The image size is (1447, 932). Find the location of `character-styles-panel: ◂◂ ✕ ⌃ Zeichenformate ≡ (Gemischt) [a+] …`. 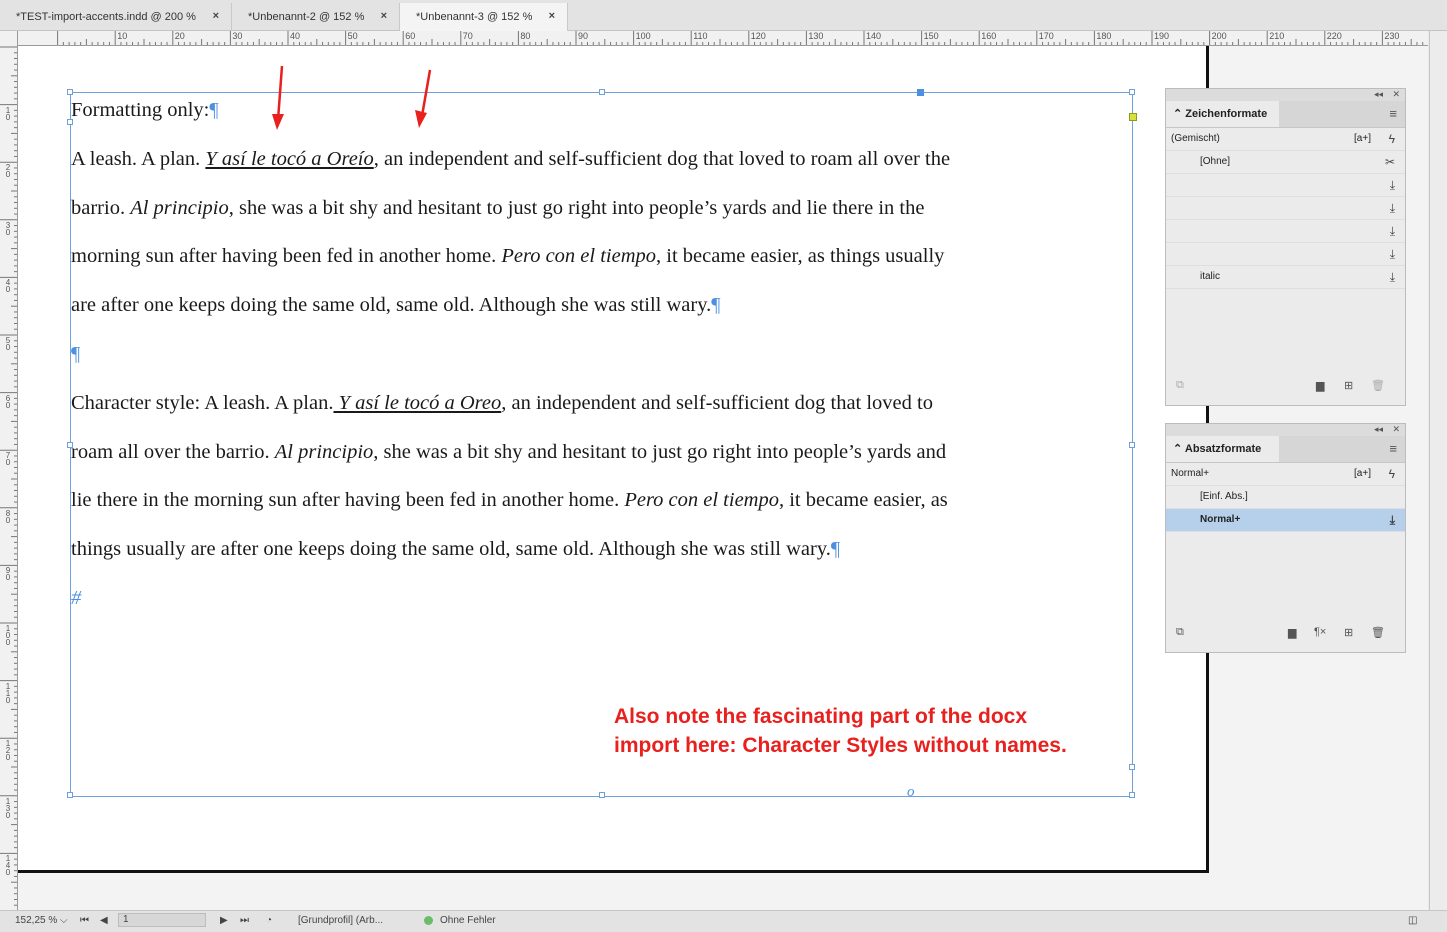

character-styles-panel: ◂◂ ✕ ⌃ Zeichenformate ≡ (Gemischt) [a+] … is located at coordinates (1285, 247).